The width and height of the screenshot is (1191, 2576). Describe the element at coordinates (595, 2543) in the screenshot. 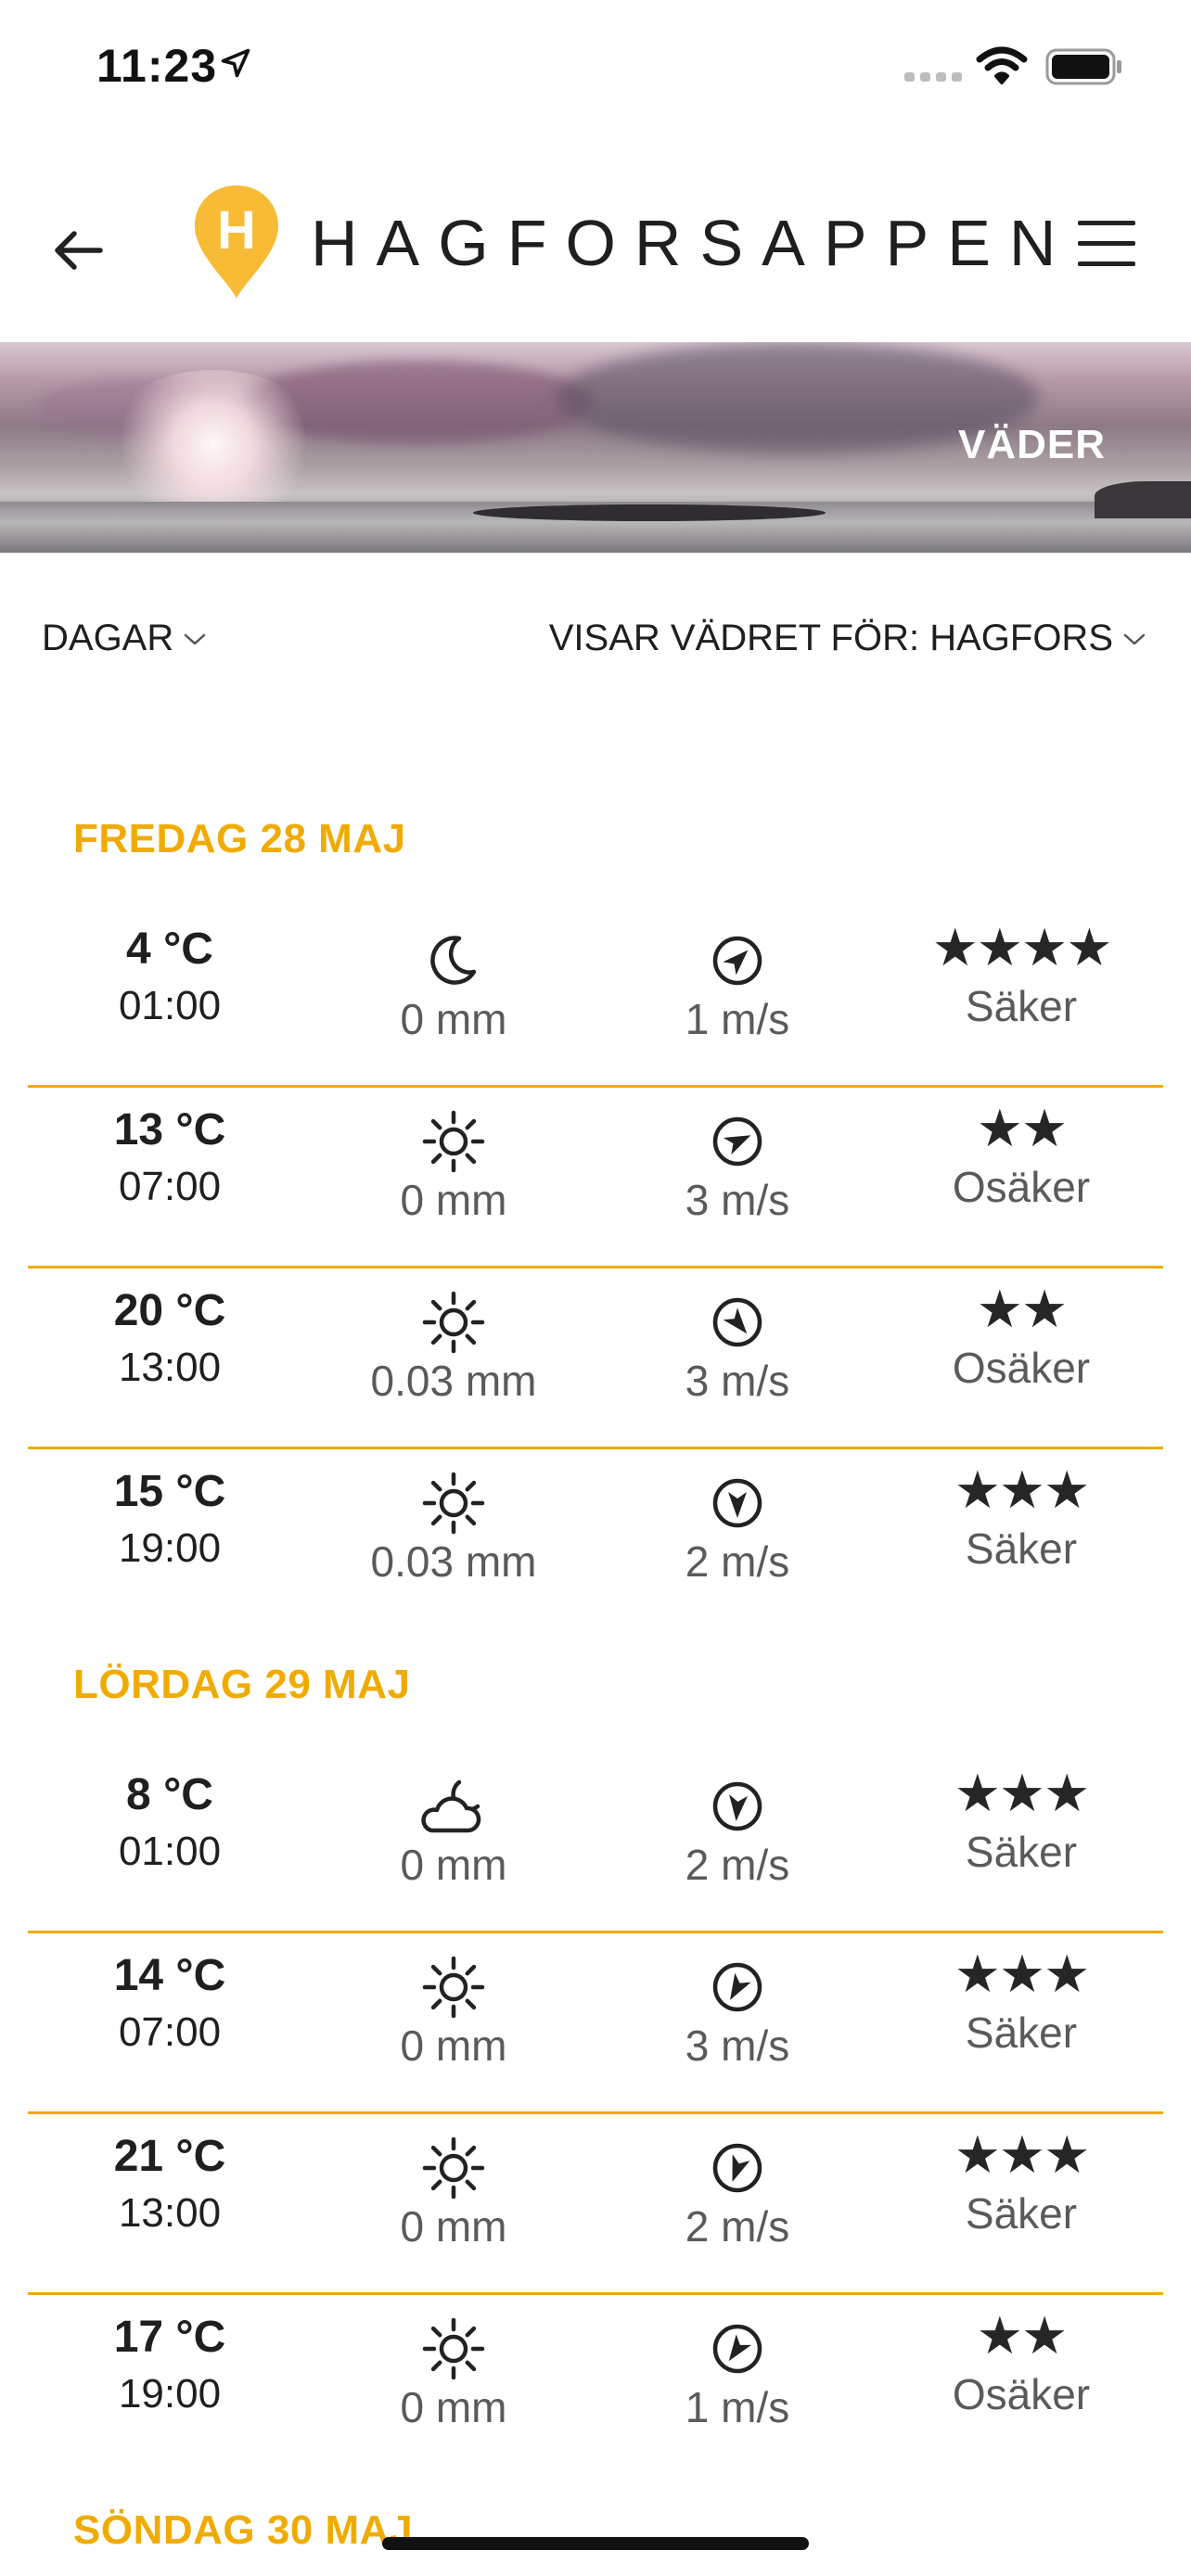

I see `home-indicator` at that location.